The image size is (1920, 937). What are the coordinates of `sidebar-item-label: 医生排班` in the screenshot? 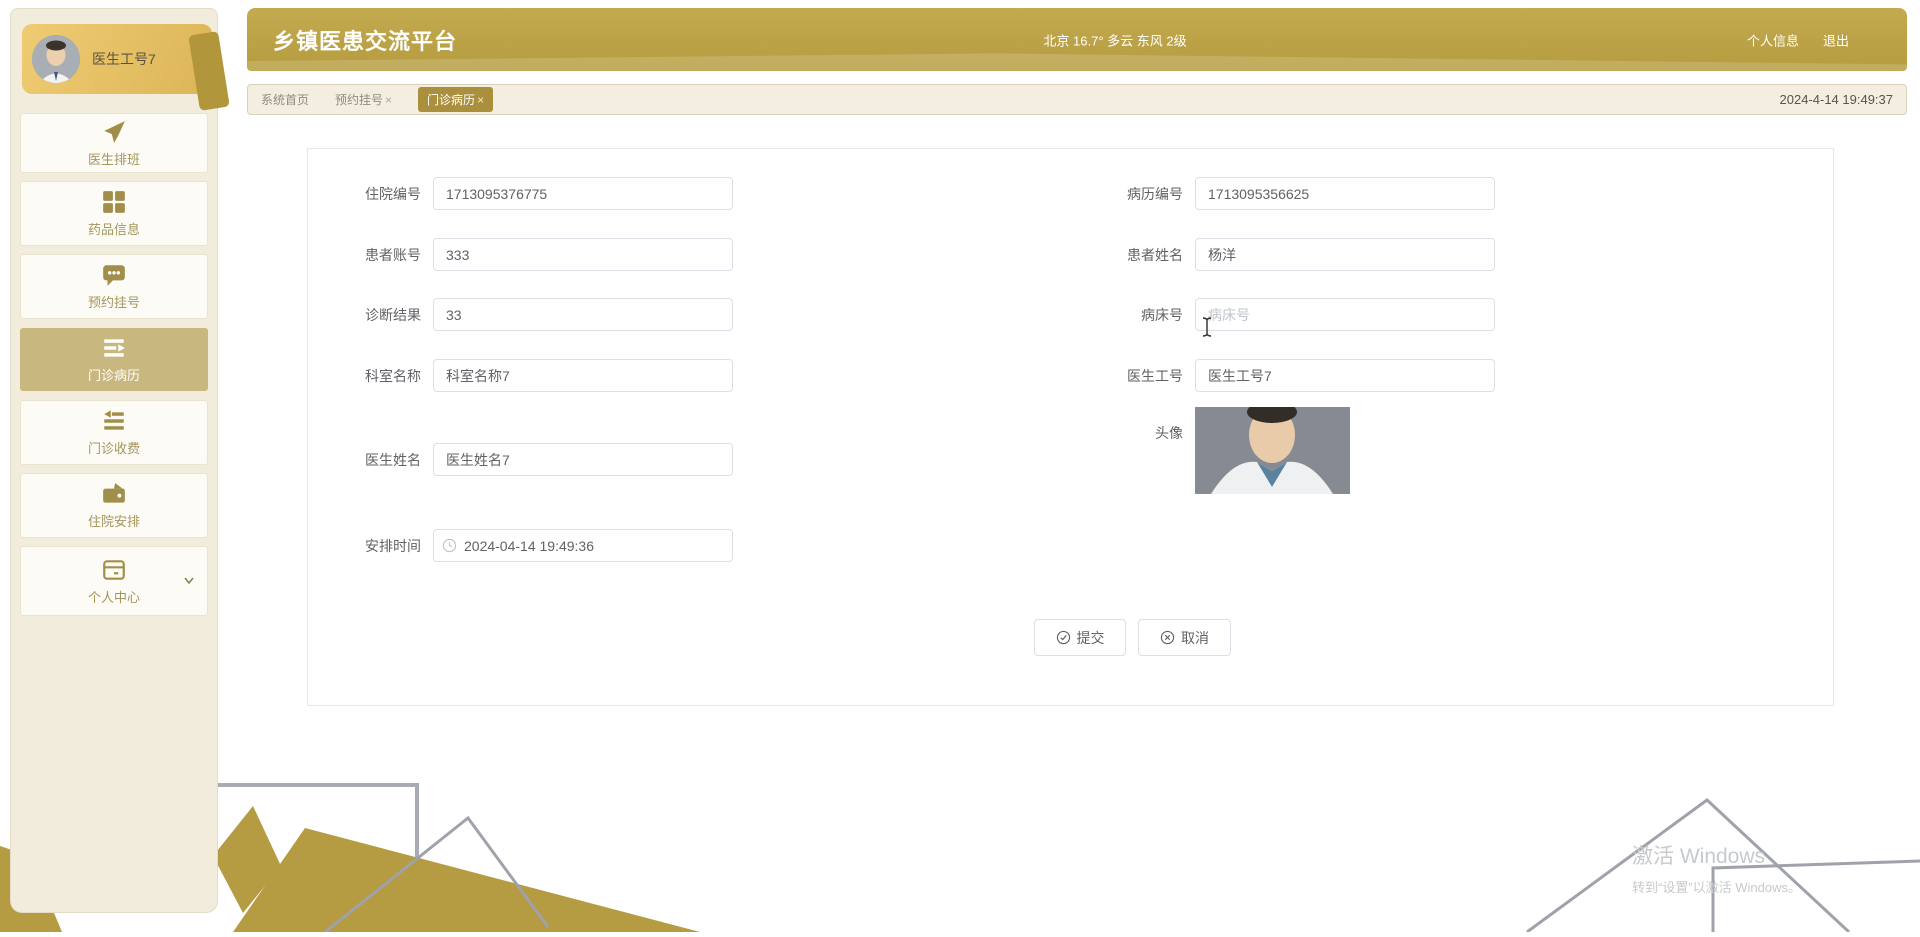 It's located at (113, 159).